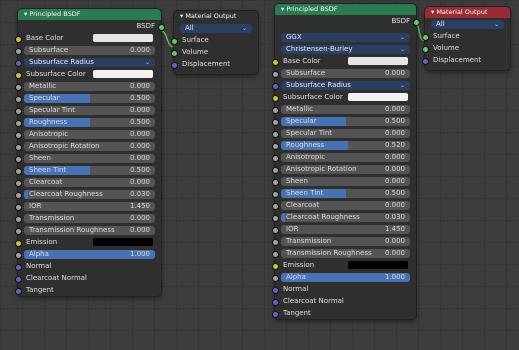  I want to click on distribution-dropdown: GGX ⌄, so click(345, 37).